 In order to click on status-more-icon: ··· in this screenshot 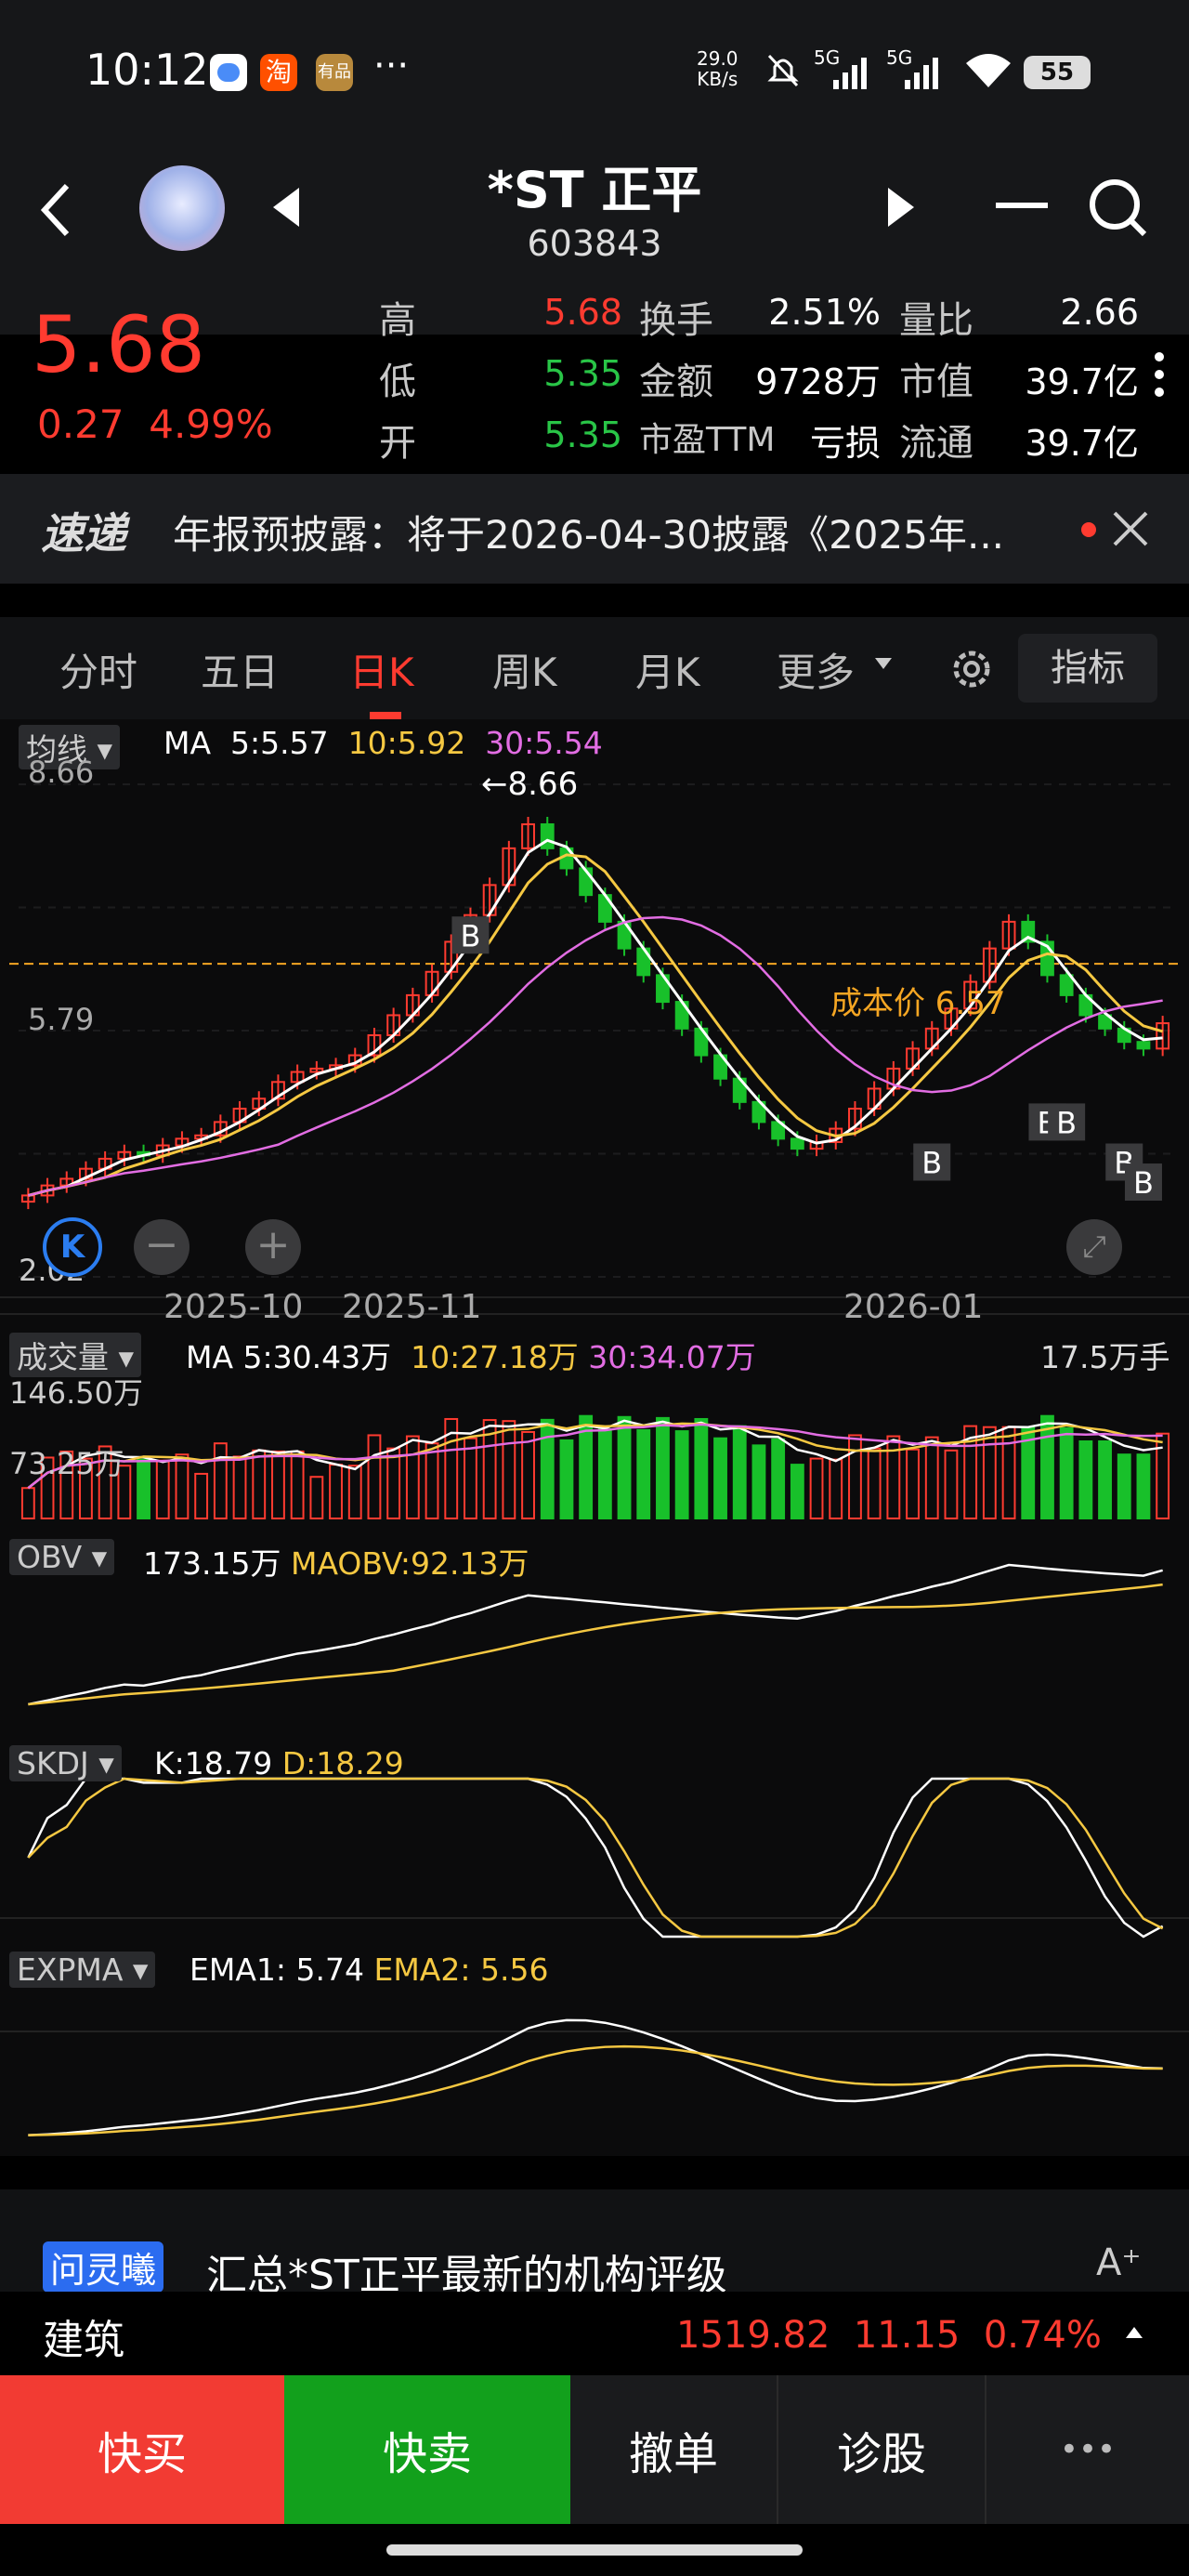, I will do `click(391, 66)`.